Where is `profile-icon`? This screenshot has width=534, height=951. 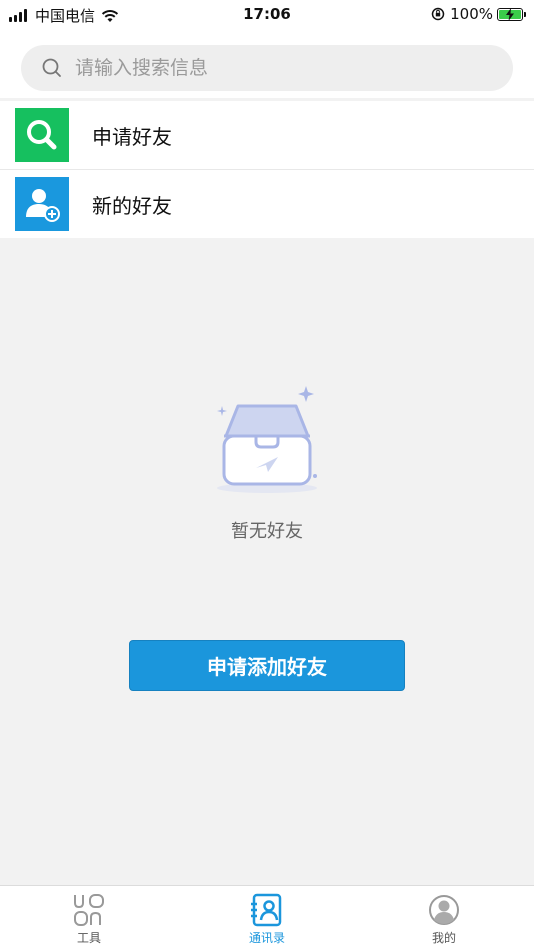 profile-icon is located at coordinates (444, 910).